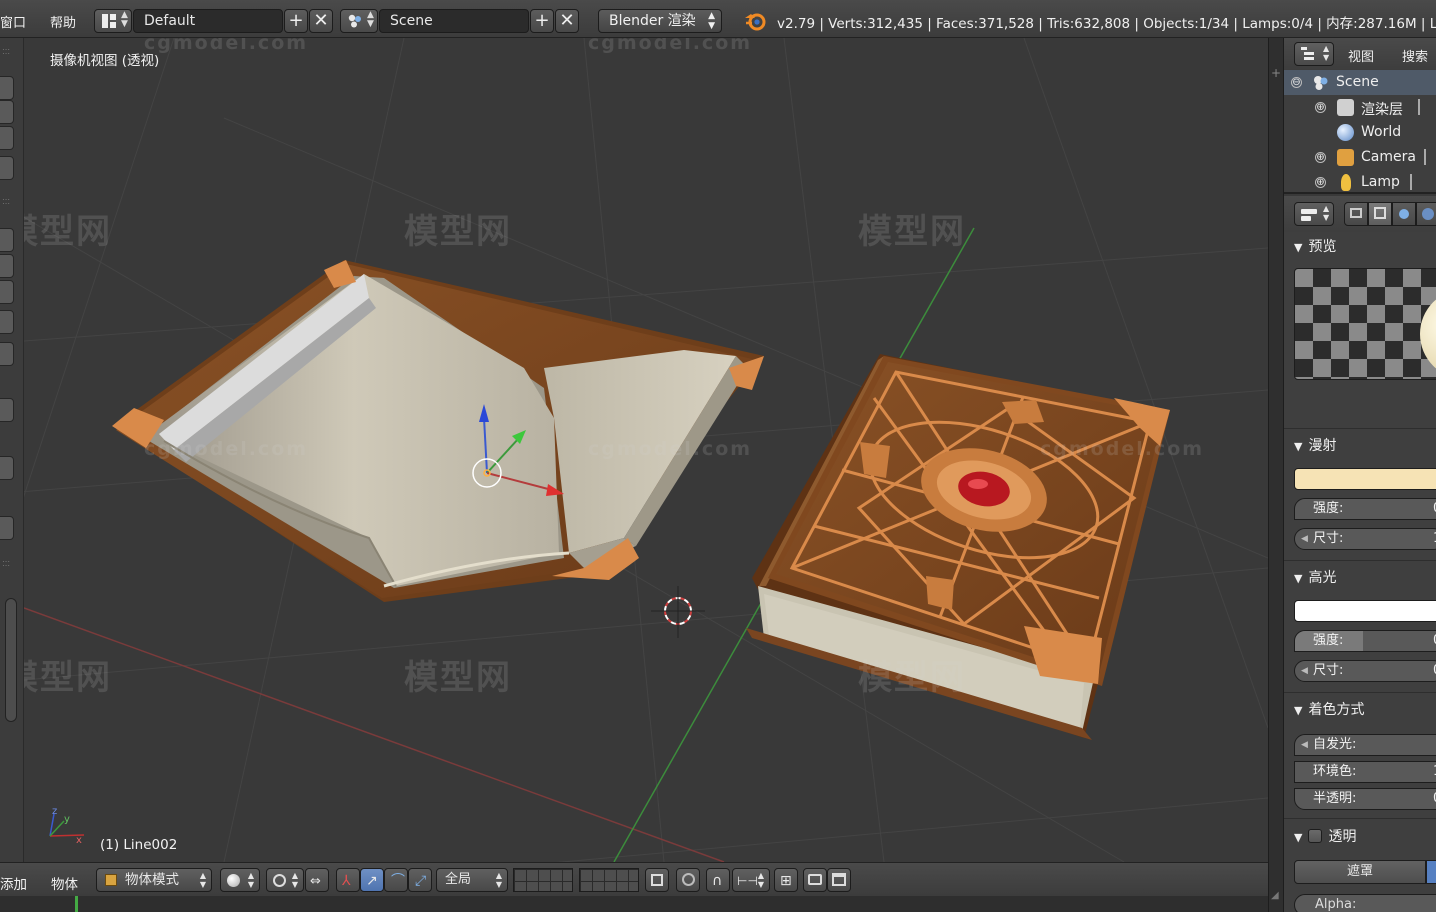  Describe the element at coordinates (1315, 246) in the screenshot. I see `panel-header-preview: ▼ 预览` at that location.